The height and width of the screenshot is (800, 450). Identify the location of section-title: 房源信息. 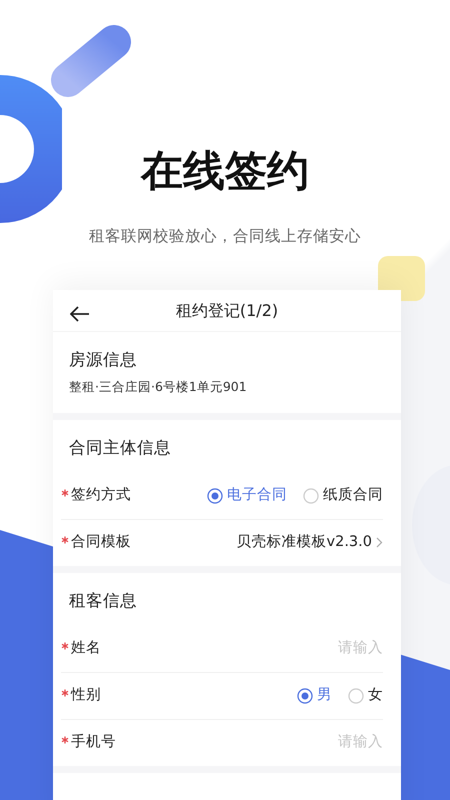
(103, 360).